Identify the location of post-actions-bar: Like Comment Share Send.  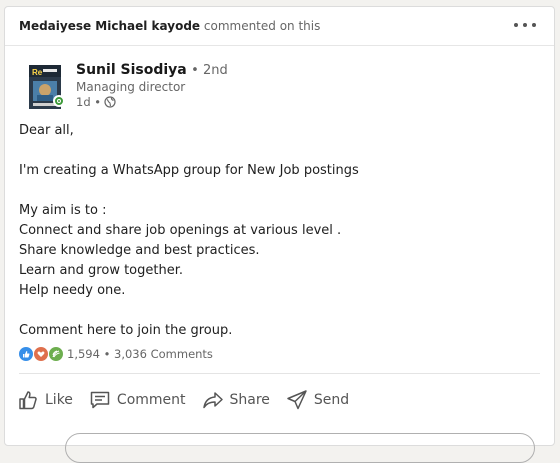
(191, 400).